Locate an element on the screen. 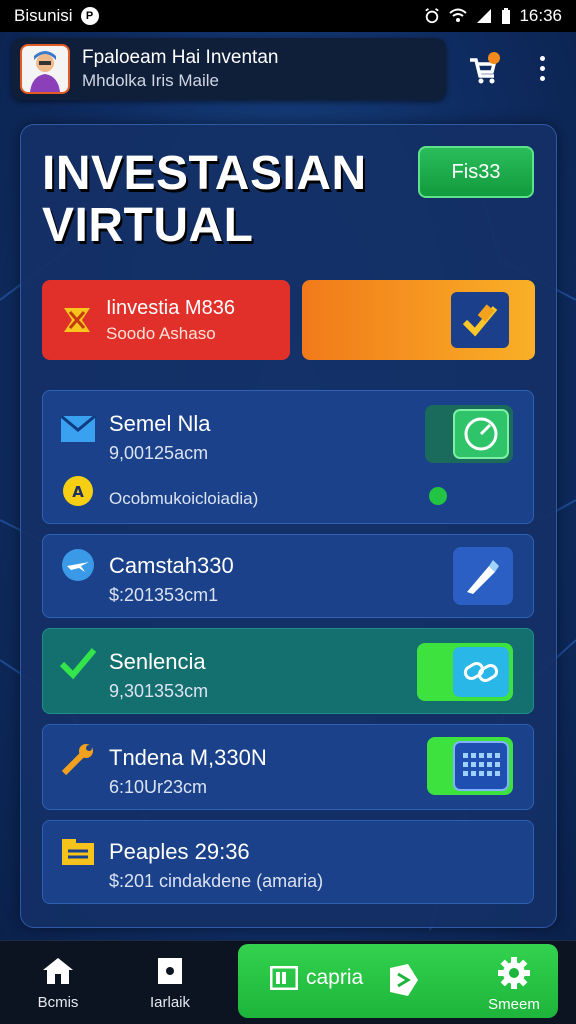 The width and height of the screenshot is (576, 1024). svg-text: A is located at coordinates (78, 492).